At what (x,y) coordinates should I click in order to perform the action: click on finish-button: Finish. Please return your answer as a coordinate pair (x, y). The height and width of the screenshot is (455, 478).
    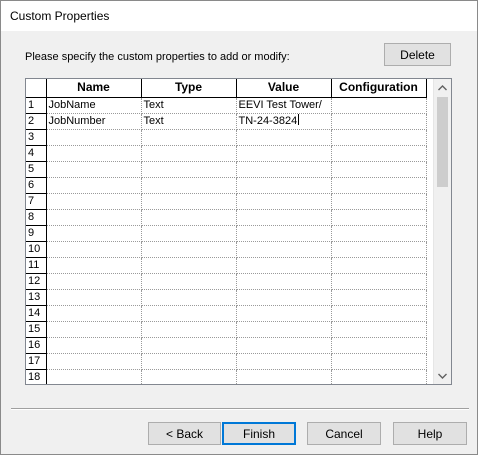
    Looking at the image, I should click on (259, 433).